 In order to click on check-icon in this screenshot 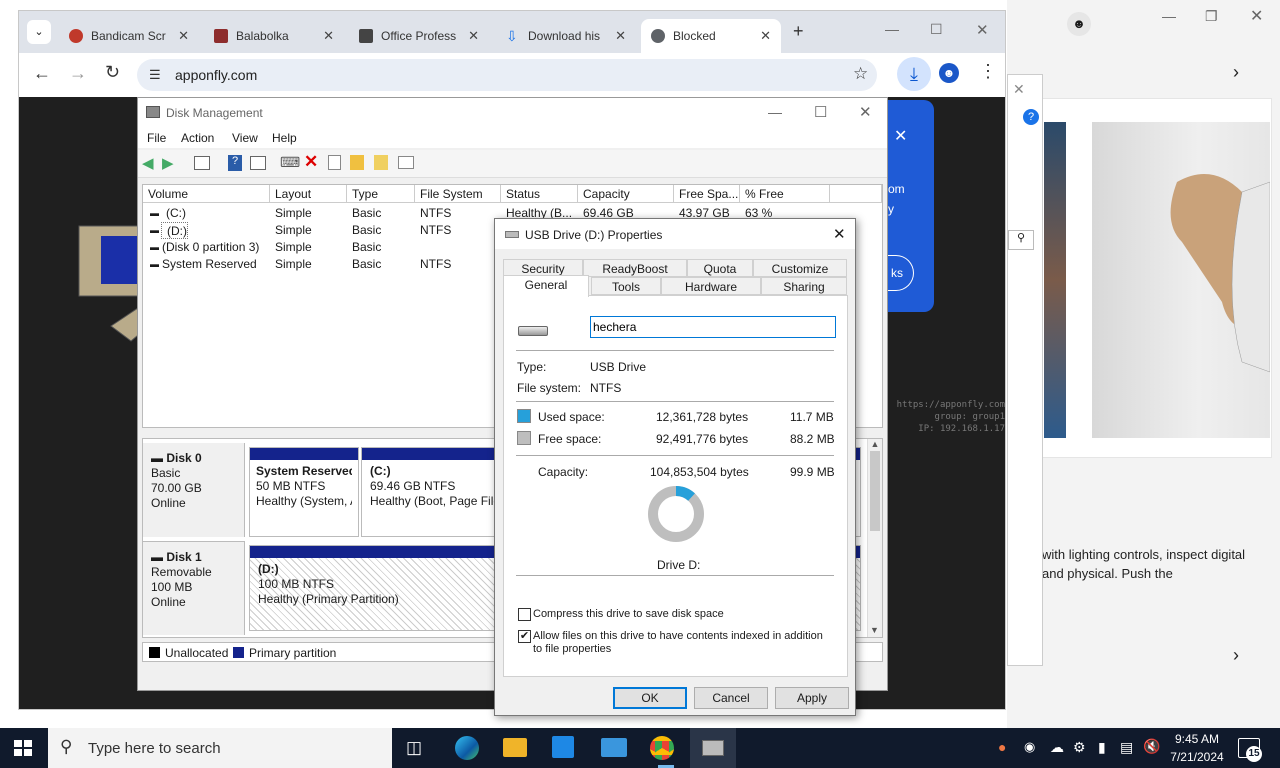, I will do `click(334, 162)`.